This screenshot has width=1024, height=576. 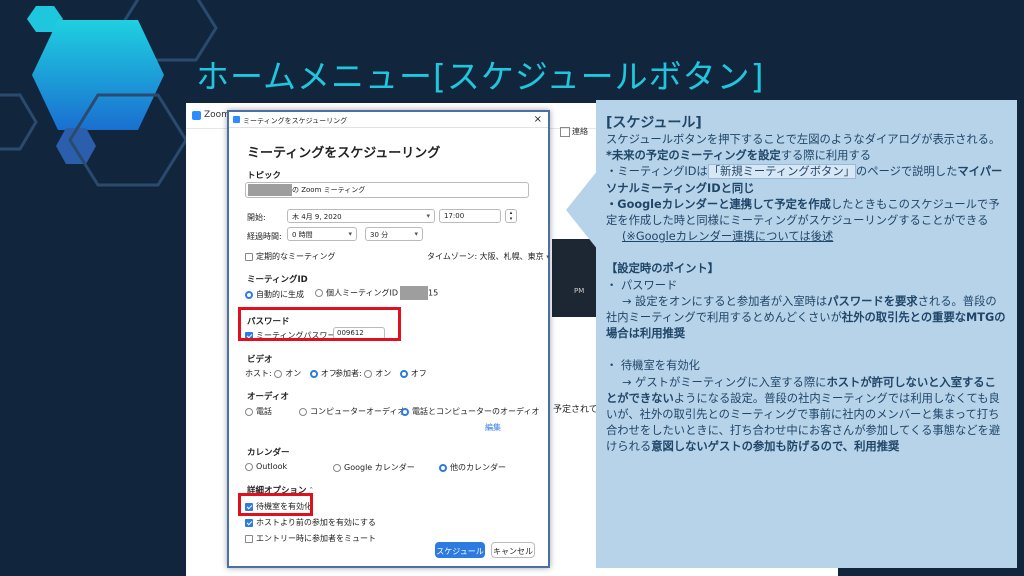 What do you see at coordinates (19, 122) in the screenshot?
I see `hexagon-outline-left` at bounding box center [19, 122].